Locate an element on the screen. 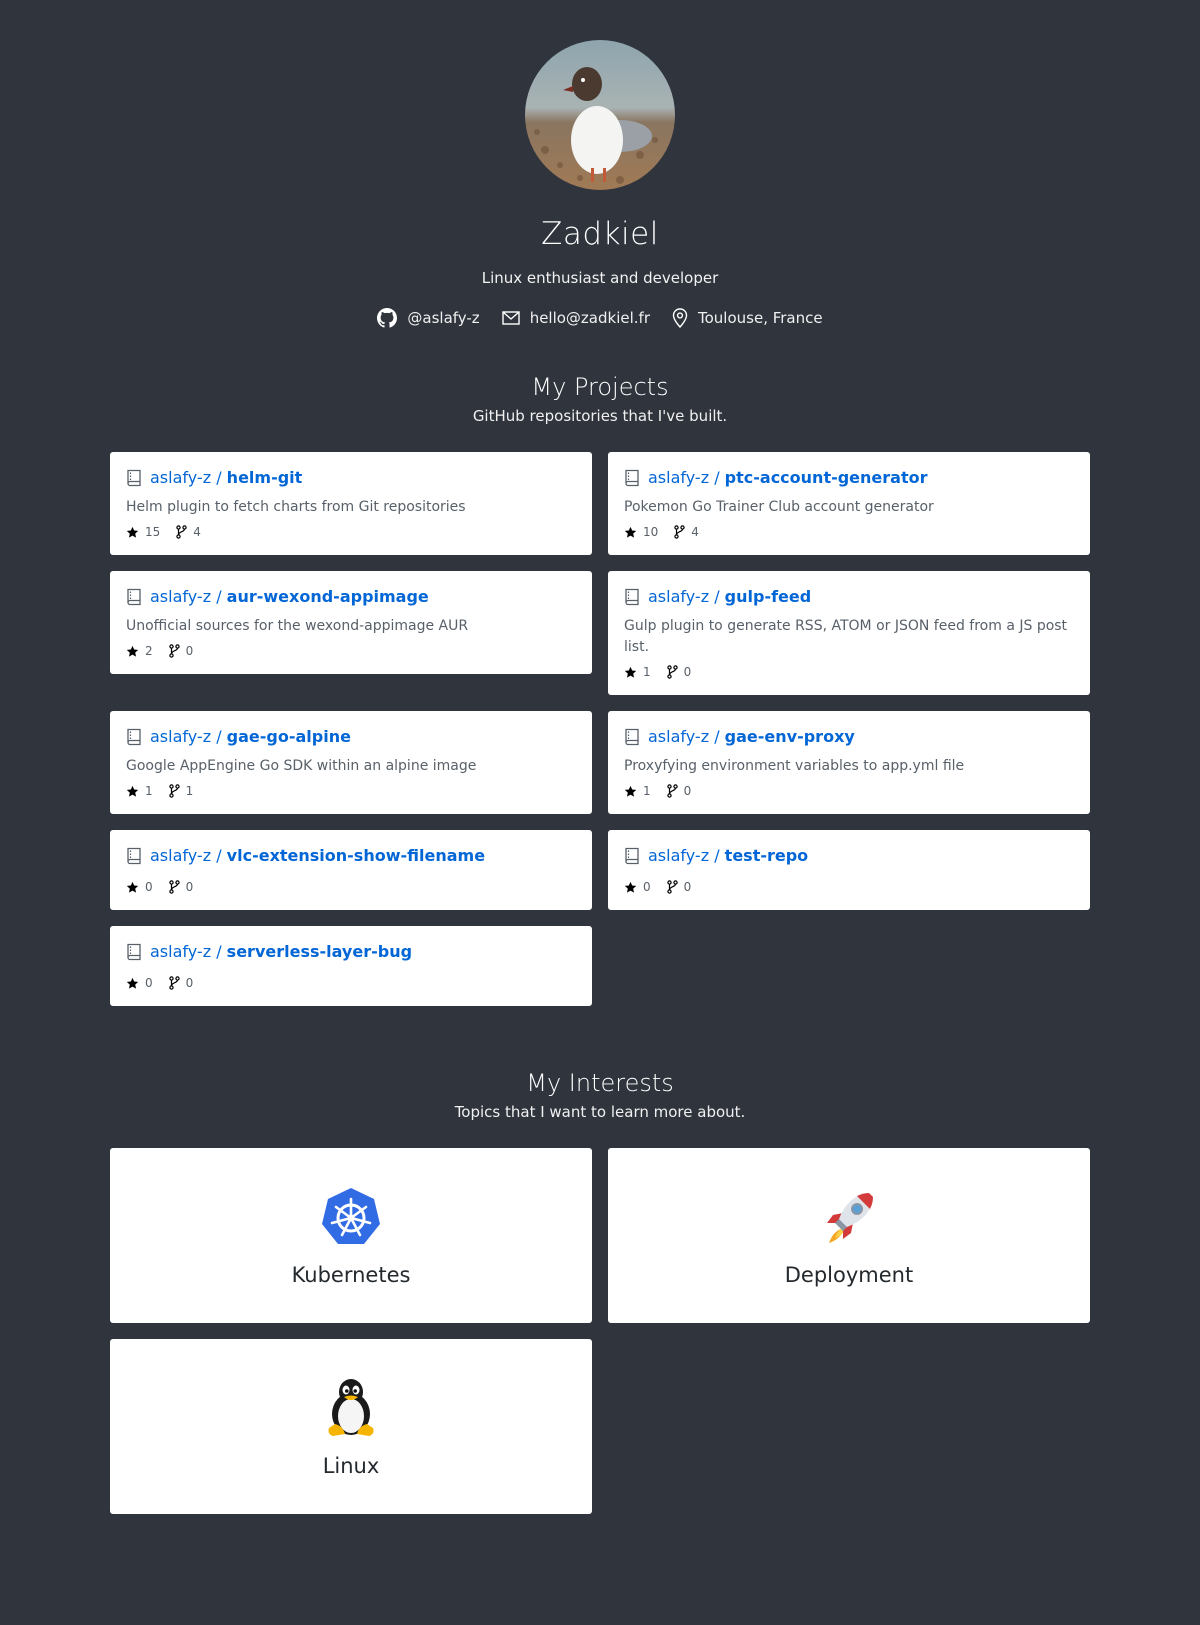 The width and height of the screenshot is (1200, 1625). interest-card-linux: Linux is located at coordinates (351, 1426).